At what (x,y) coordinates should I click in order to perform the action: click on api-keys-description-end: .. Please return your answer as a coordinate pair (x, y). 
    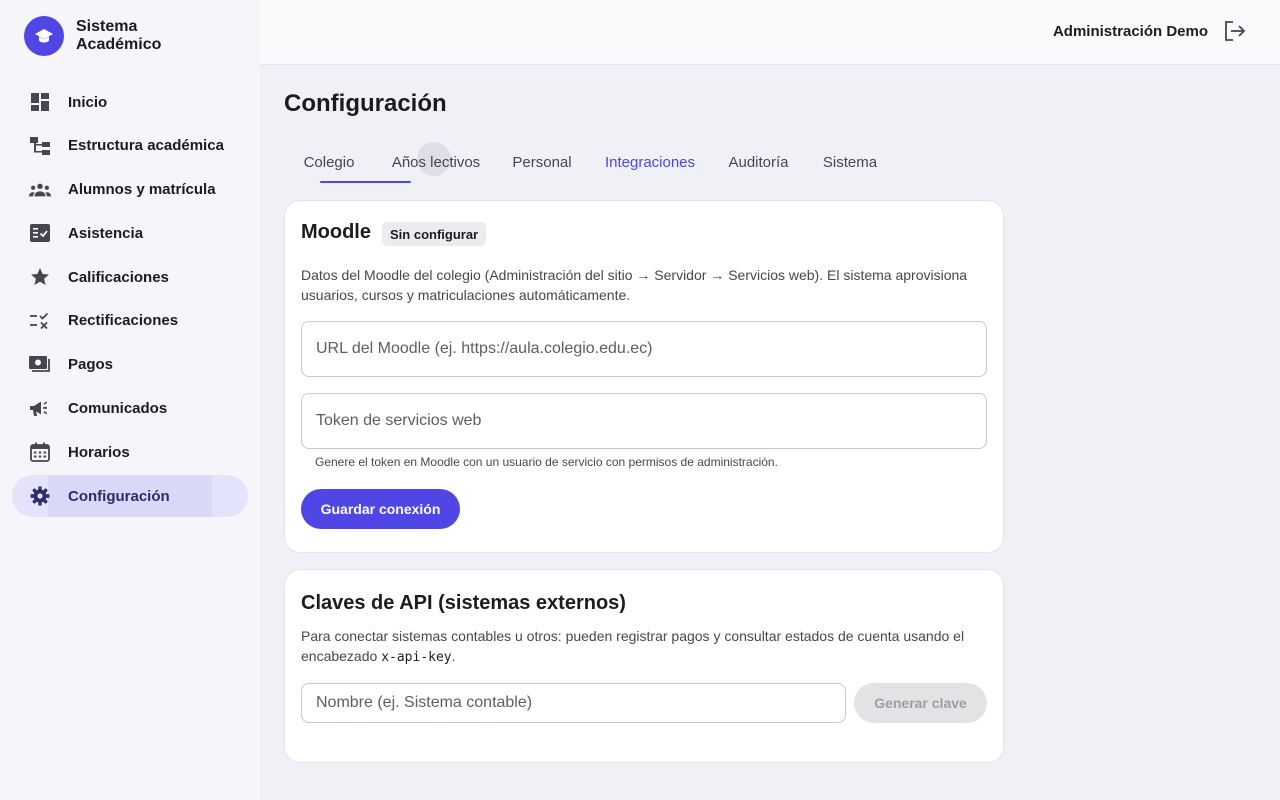
    Looking at the image, I should click on (453, 656).